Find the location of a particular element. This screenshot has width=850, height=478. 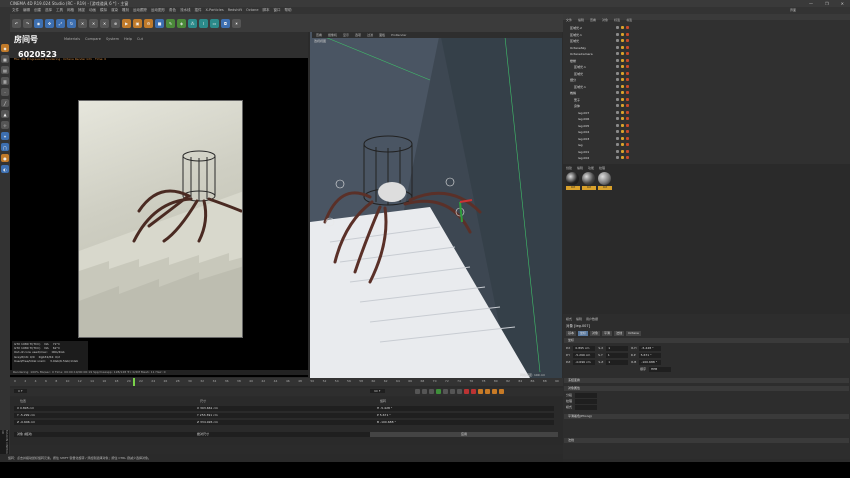

menu-item: 网格 is located at coordinates (70, 10).